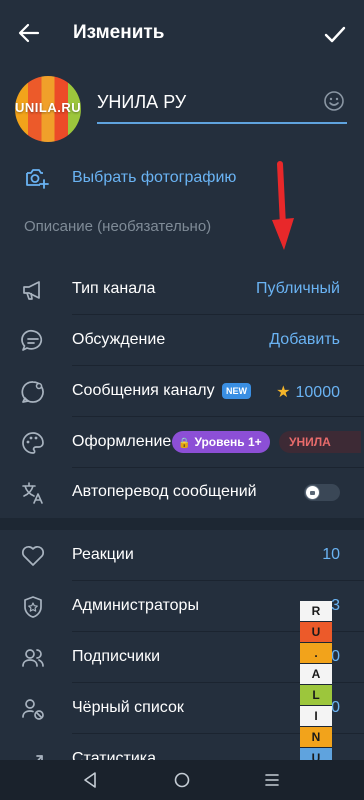 The width and height of the screenshot is (364, 800). Describe the element at coordinates (316, 674) in the screenshot. I see `watermark-letter: A` at that location.